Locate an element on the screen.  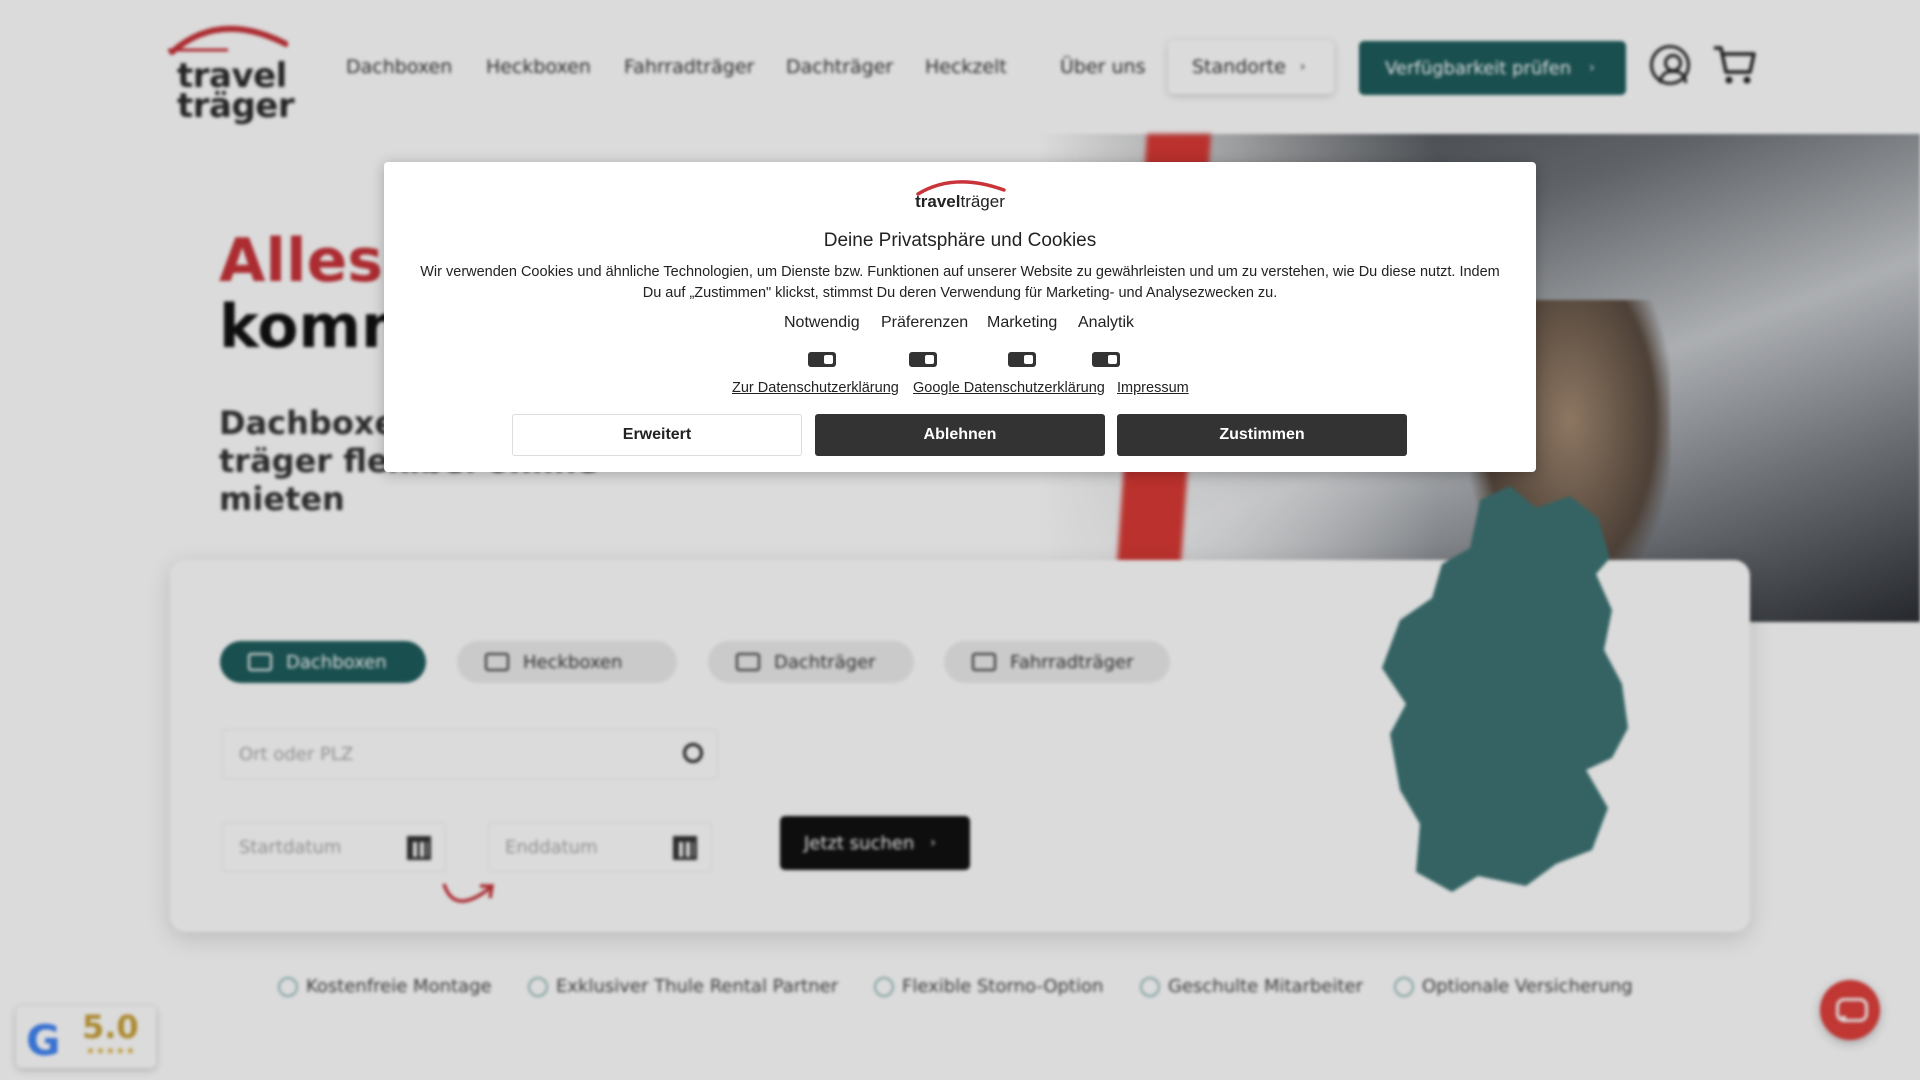
toggle-notwendig is located at coordinates (822, 359).